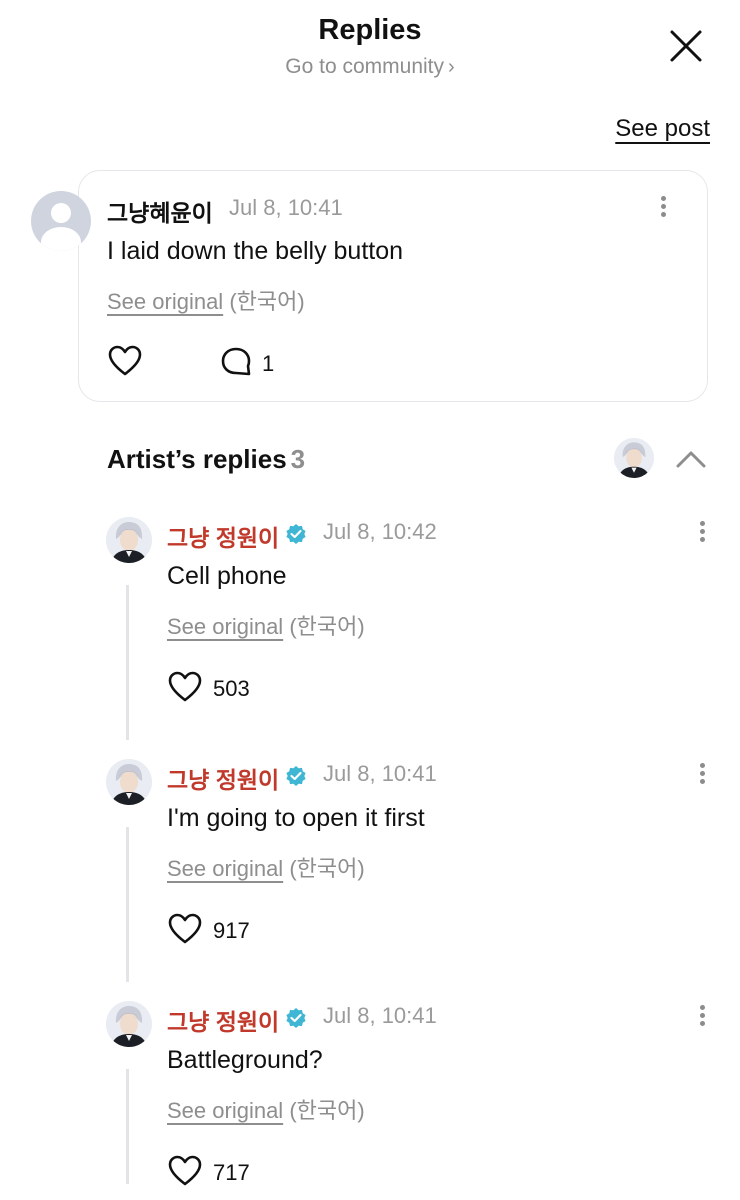 The height and width of the screenshot is (1200, 740). What do you see at coordinates (231, 930) in the screenshot?
I see `like-count: 917` at bounding box center [231, 930].